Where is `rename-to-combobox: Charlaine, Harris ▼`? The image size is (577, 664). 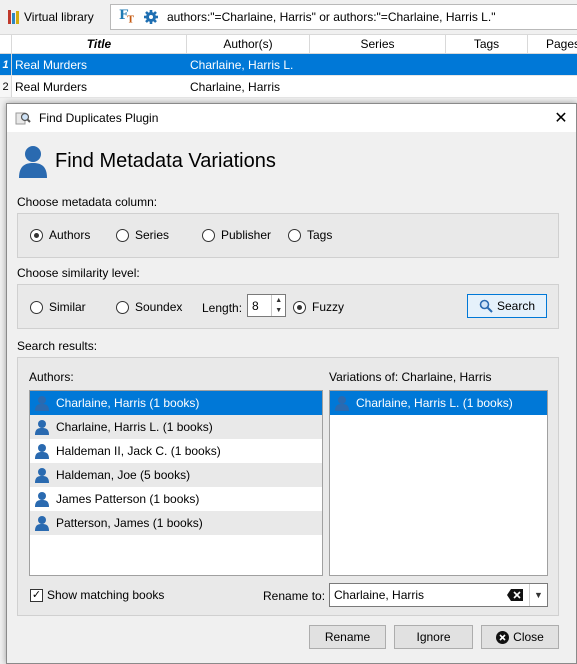 rename-to-combobox: Charlaine, Harris ▼ is located at coordinates (438, 595).